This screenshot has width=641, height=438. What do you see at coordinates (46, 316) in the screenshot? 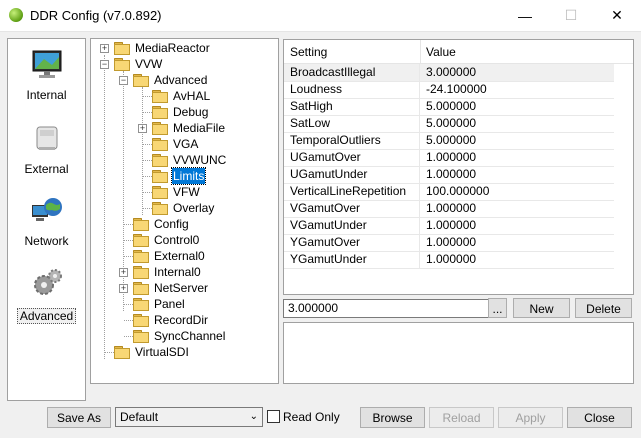
I see `nav-label-advanced: Advanced` at bounding box center [46, 316].